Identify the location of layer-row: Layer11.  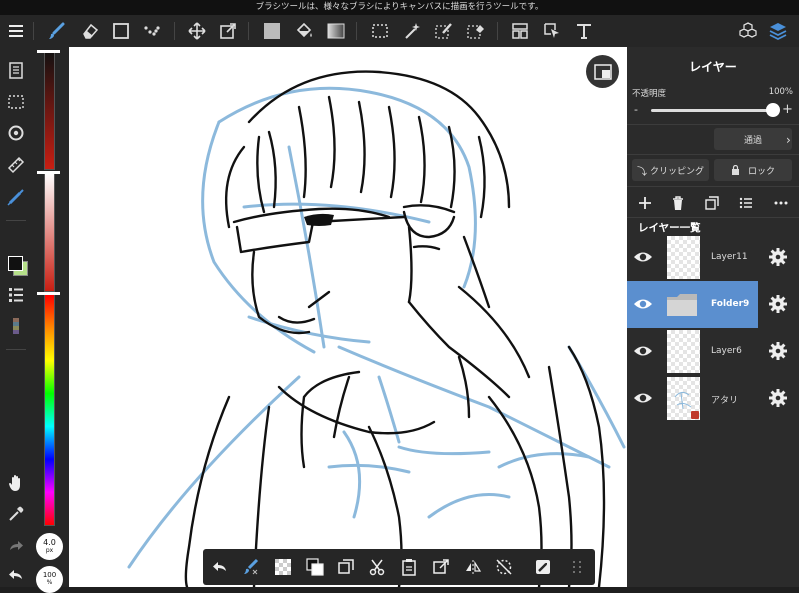
(713, 257).